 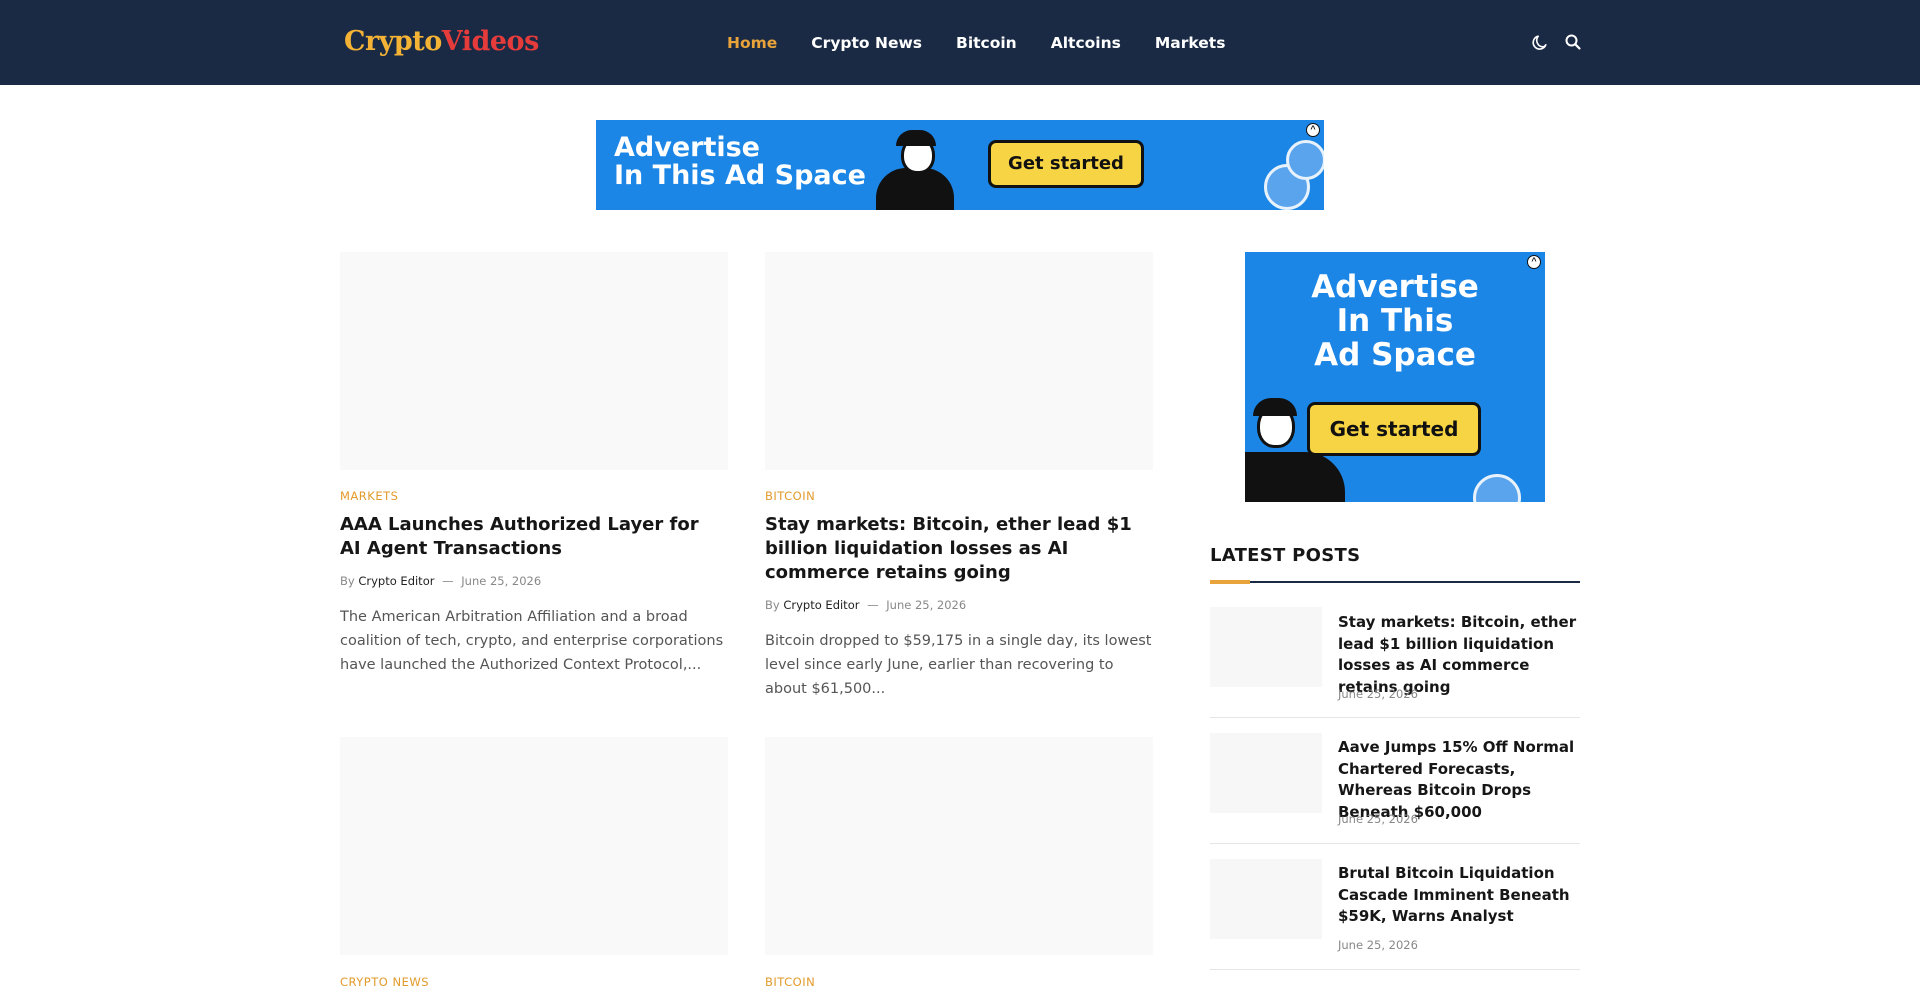 I want to click on widget-title-accent, so click(x=1230, y=582).